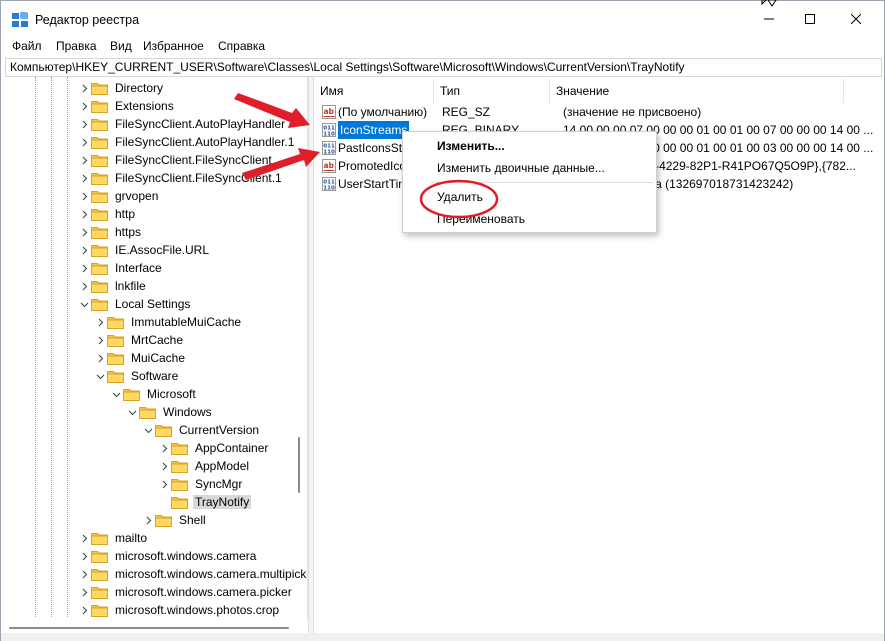  I want to click on tree-item: CurrentVersion, so click(202, 430).